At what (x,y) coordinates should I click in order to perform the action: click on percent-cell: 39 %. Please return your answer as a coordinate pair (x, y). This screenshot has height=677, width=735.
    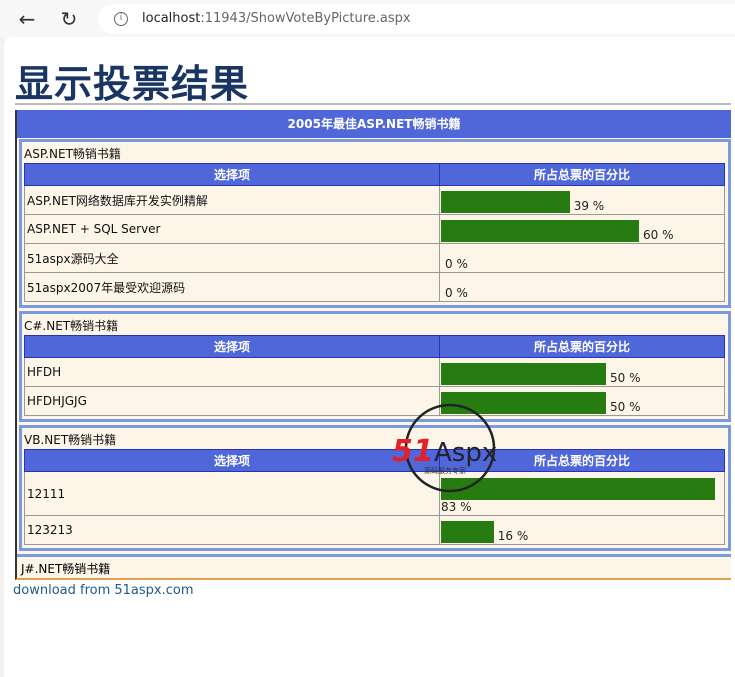
    Looking at the image, I should click on (582, 200).